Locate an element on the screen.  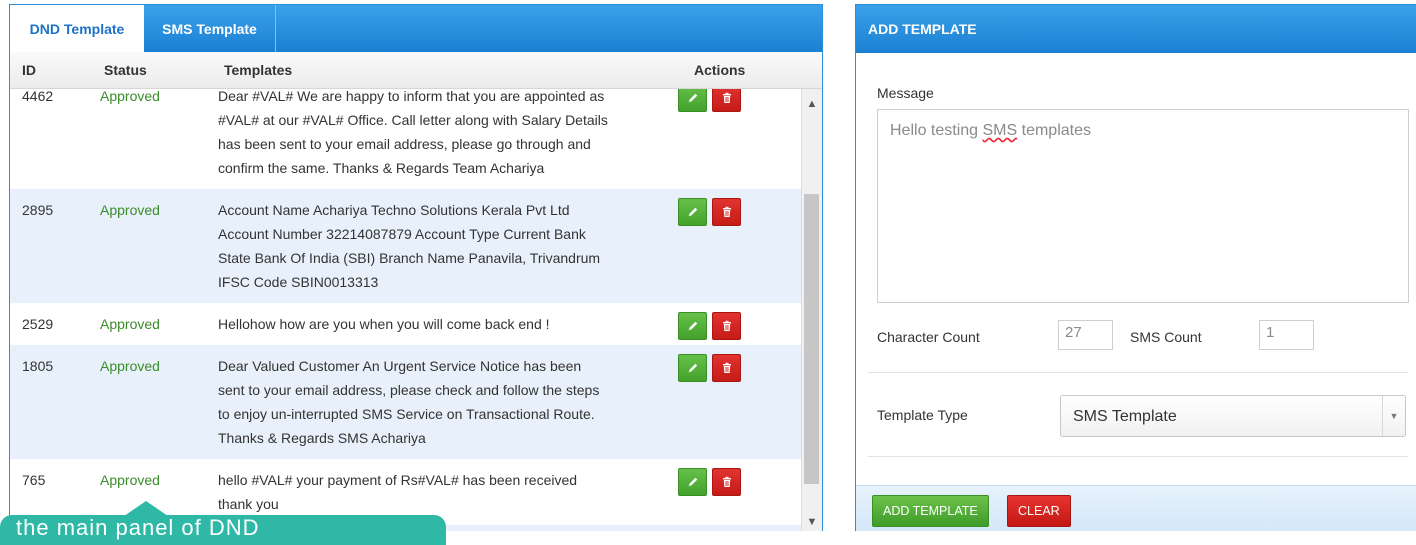
tab-sms-template: SMS Template is located at coordinates (210, 28).